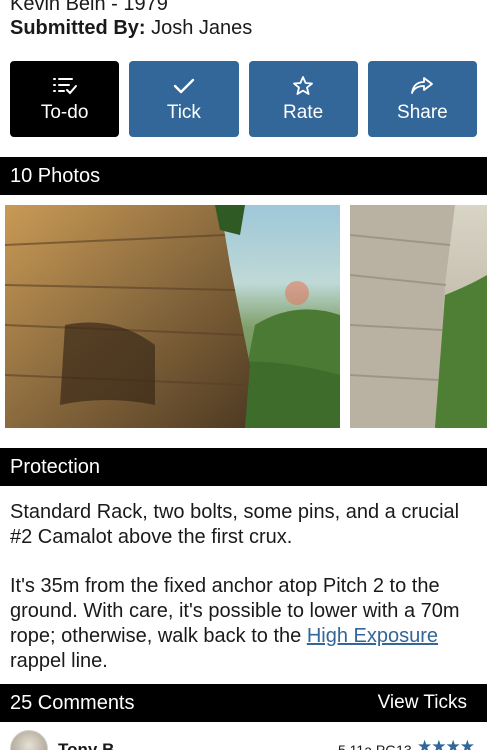 This screenshot has width=487, height=750. Describe the element at coordinates (422, 112) in the screenshot. I see `share-label: Share` at that location.